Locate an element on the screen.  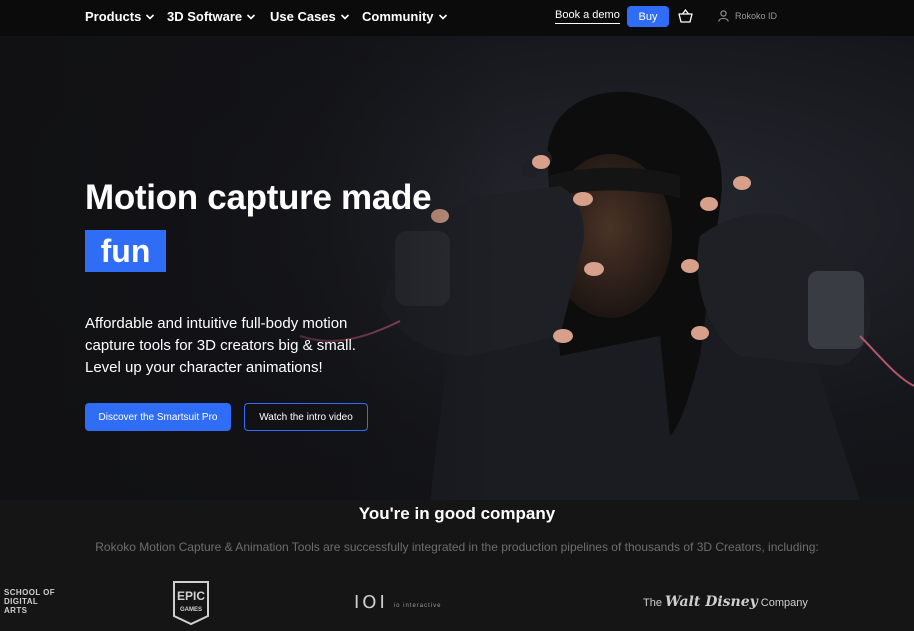
subcopy-line: Level up your character animations! is located at coordinates (204, 367).